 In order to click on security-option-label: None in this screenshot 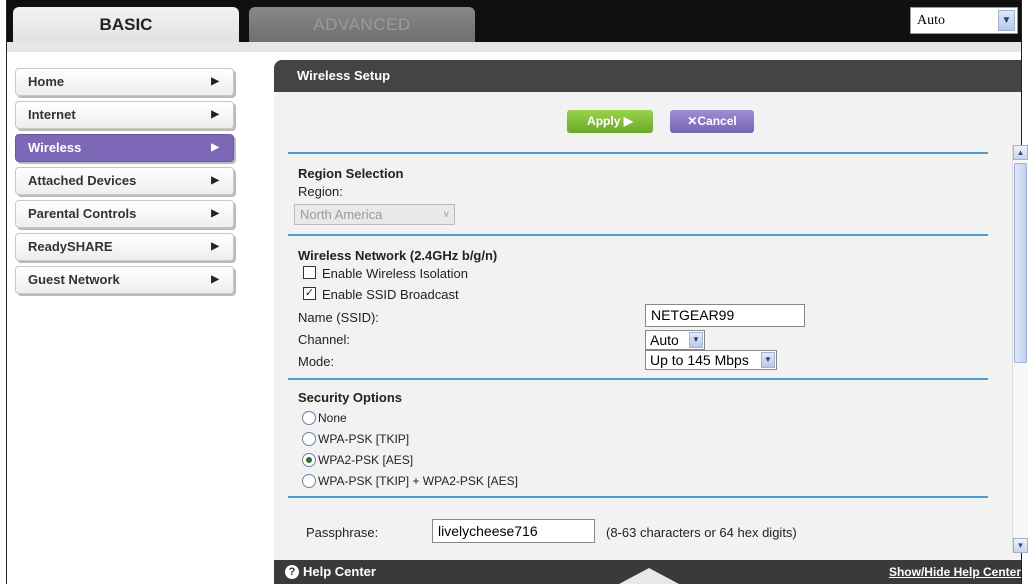, I will do `click(332, 418)`.